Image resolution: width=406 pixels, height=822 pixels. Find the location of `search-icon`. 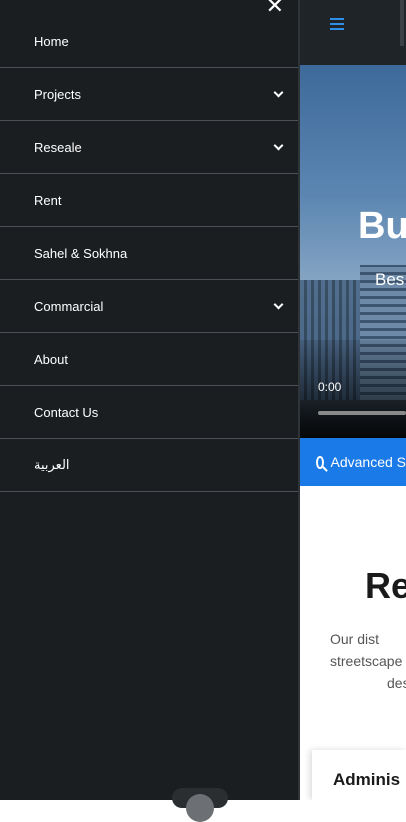

search-icon is located at coordinates (320, 462).